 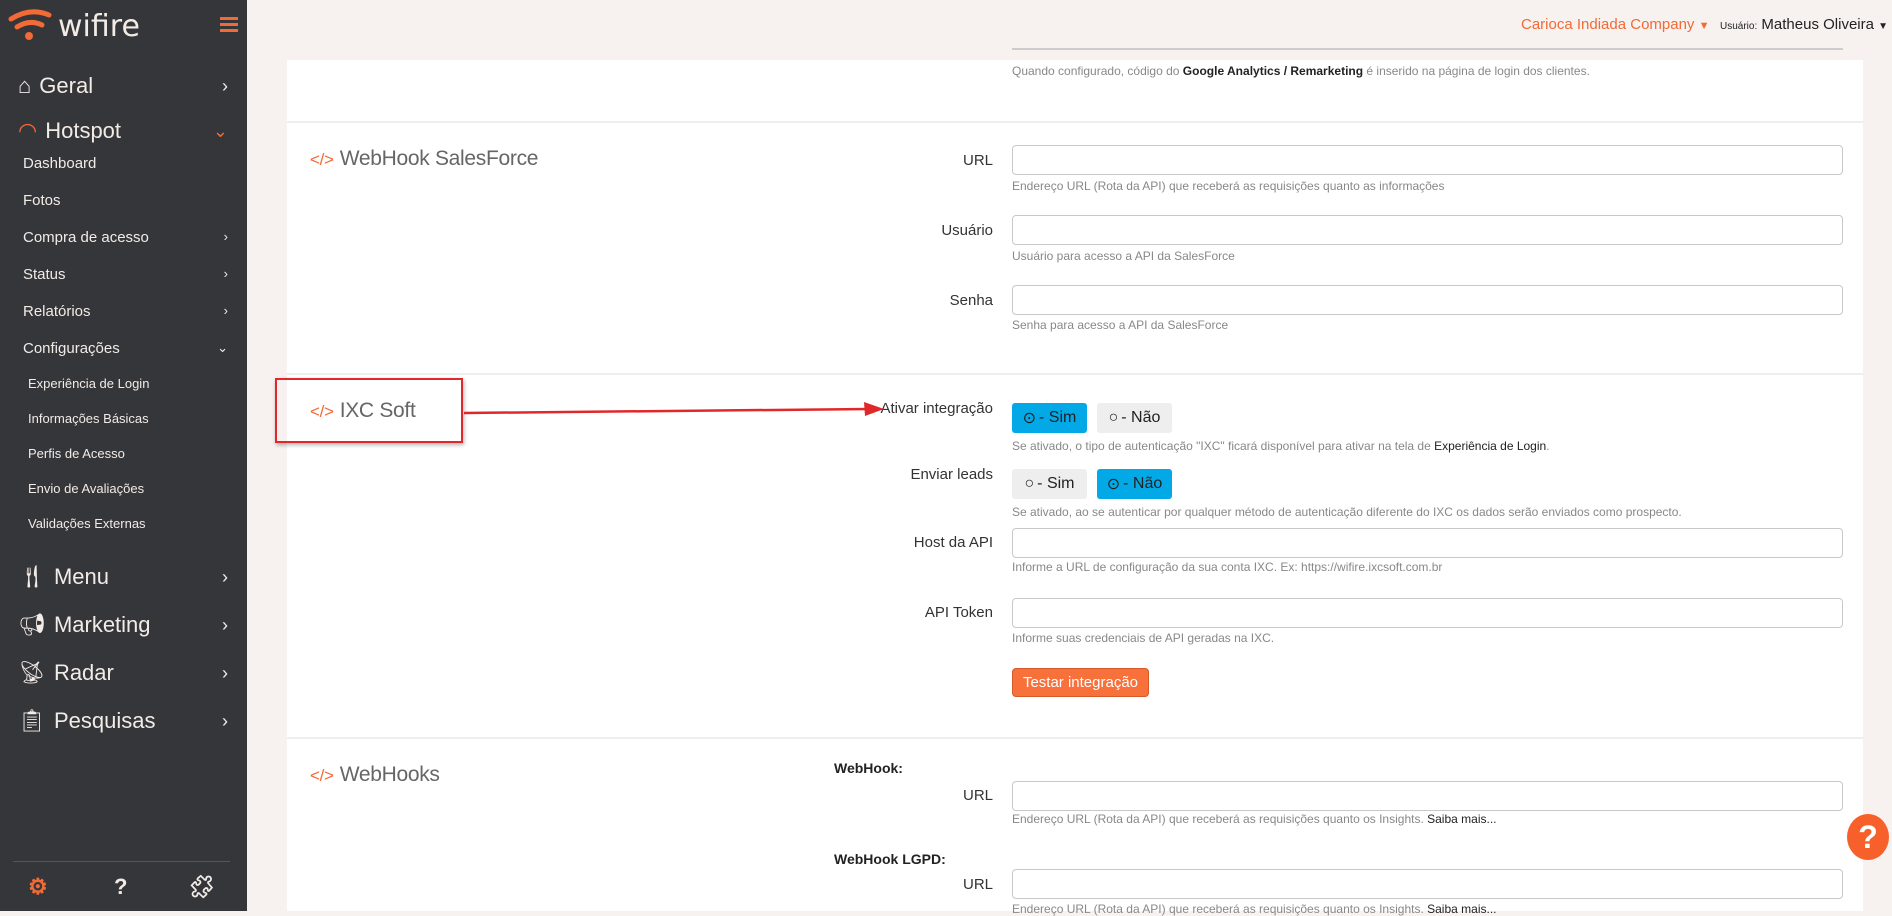 What do you see at coordinates (1427, 613) in the screenshot?
I see `api-token-input` at bounding box center [1427, 613].